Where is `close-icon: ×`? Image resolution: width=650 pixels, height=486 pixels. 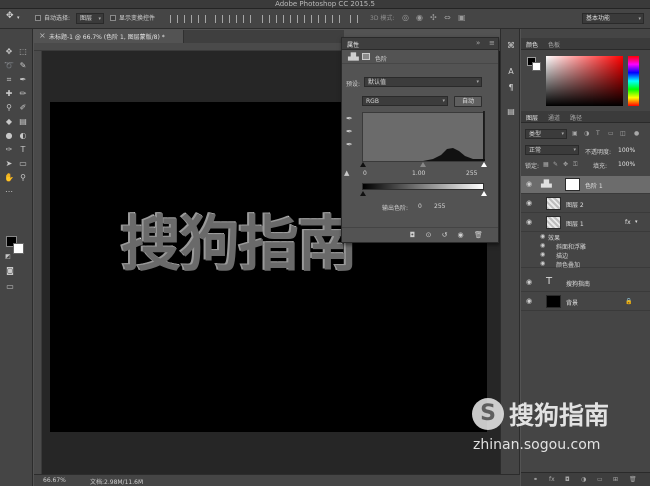
close-icon: × is located at coordinates (42, 35).